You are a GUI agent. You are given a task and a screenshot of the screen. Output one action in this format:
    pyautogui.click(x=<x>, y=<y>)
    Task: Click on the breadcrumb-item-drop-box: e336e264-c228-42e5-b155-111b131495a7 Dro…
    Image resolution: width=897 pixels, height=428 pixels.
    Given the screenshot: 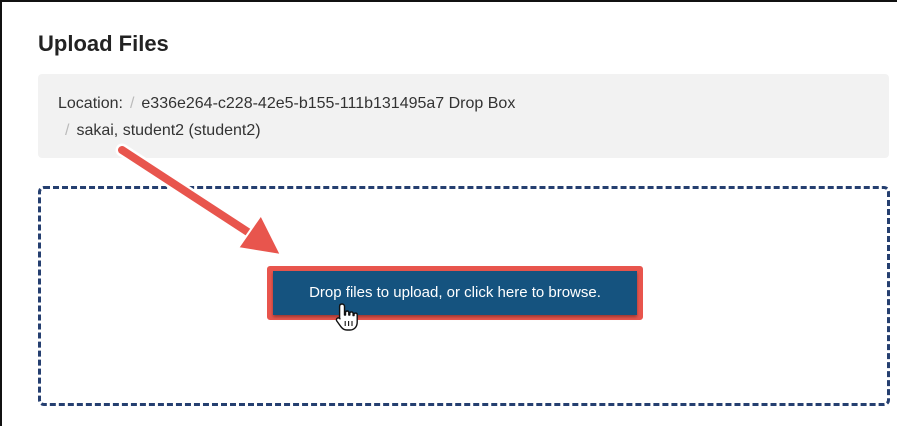 What is the action you would take?
    pyautogui.click(x=328, y=103)
    